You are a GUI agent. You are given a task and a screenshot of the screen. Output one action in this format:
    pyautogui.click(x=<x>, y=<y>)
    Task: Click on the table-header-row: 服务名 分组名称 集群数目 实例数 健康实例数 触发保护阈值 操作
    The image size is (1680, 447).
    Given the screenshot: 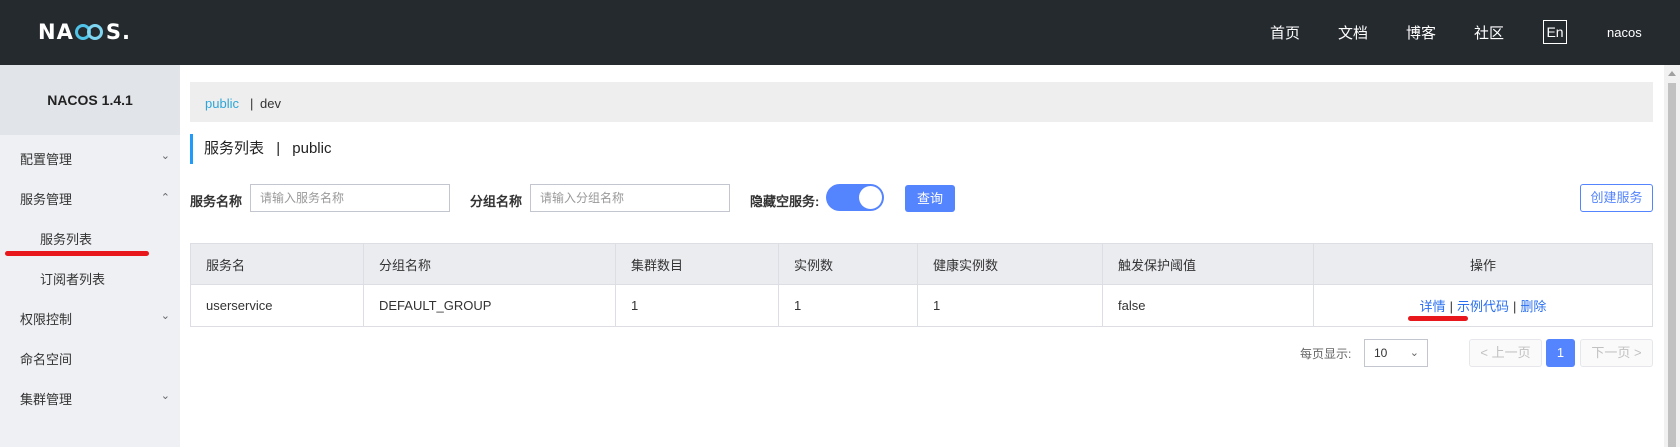 What is the action you would take?
    pyautogui.click(x=921, y=264)
    